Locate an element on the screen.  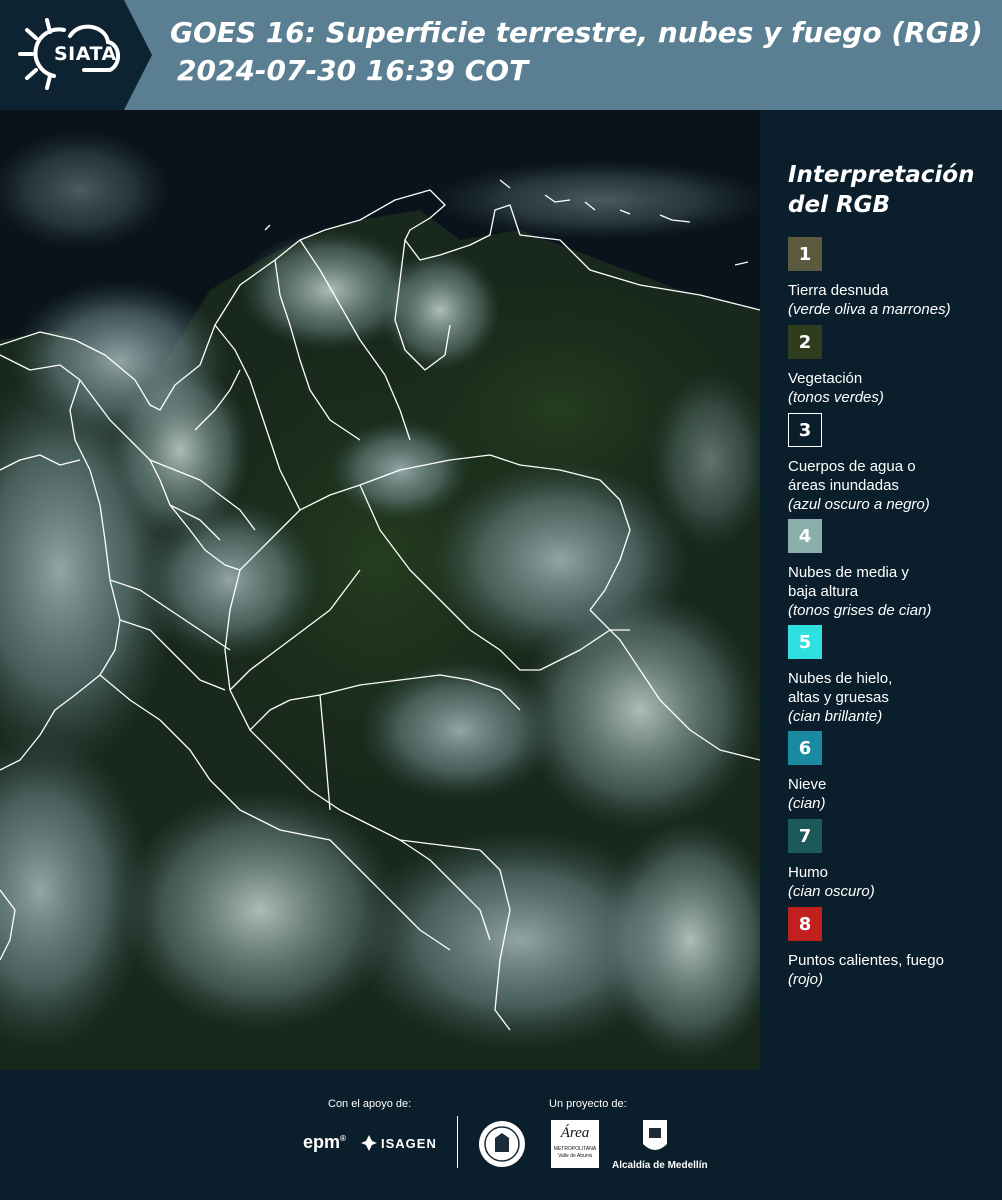
legend-label: baja altura is located at coordinates (823, 591).